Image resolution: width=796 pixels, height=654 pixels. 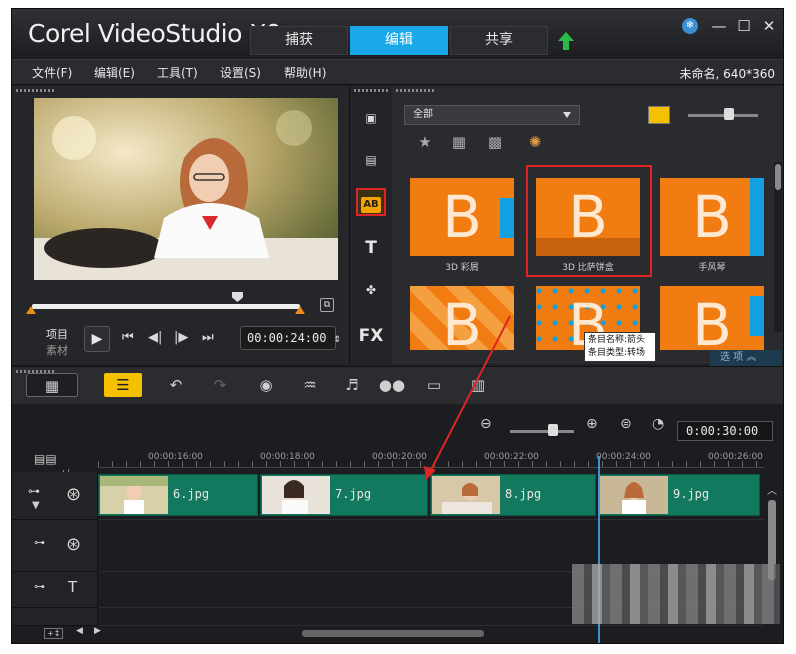 What do you see at coordinates (208, 337) in the screenshot?
I see `end-icon: ⏭` at bounding box center [208, 337].